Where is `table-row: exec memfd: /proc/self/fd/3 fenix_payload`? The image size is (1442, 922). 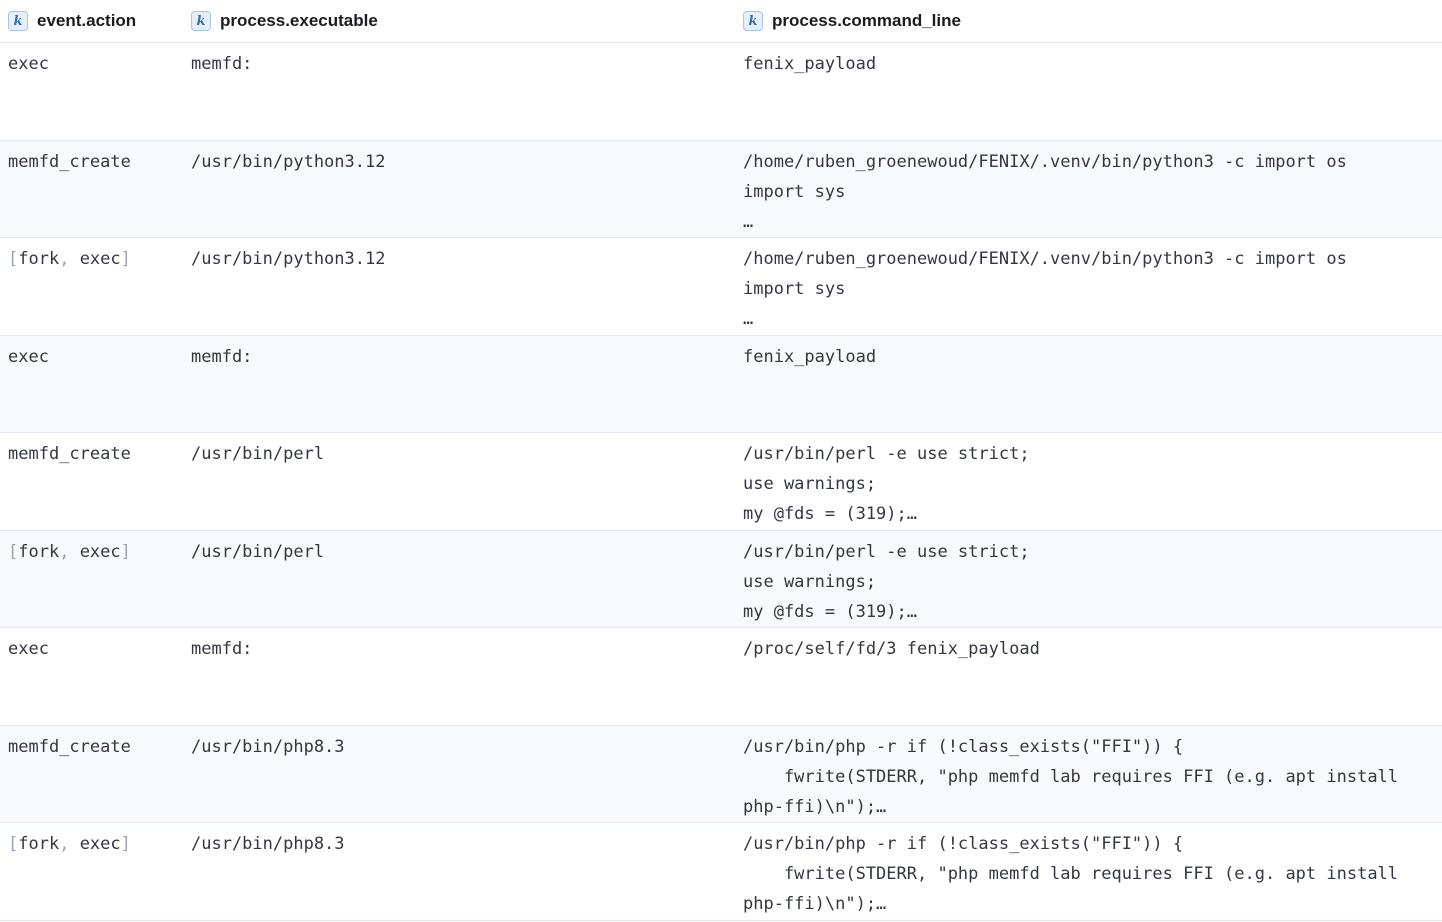
table-row: exec memfd: /proc/self/fd/3 fenix_payload is located at coordinates (721, 677).